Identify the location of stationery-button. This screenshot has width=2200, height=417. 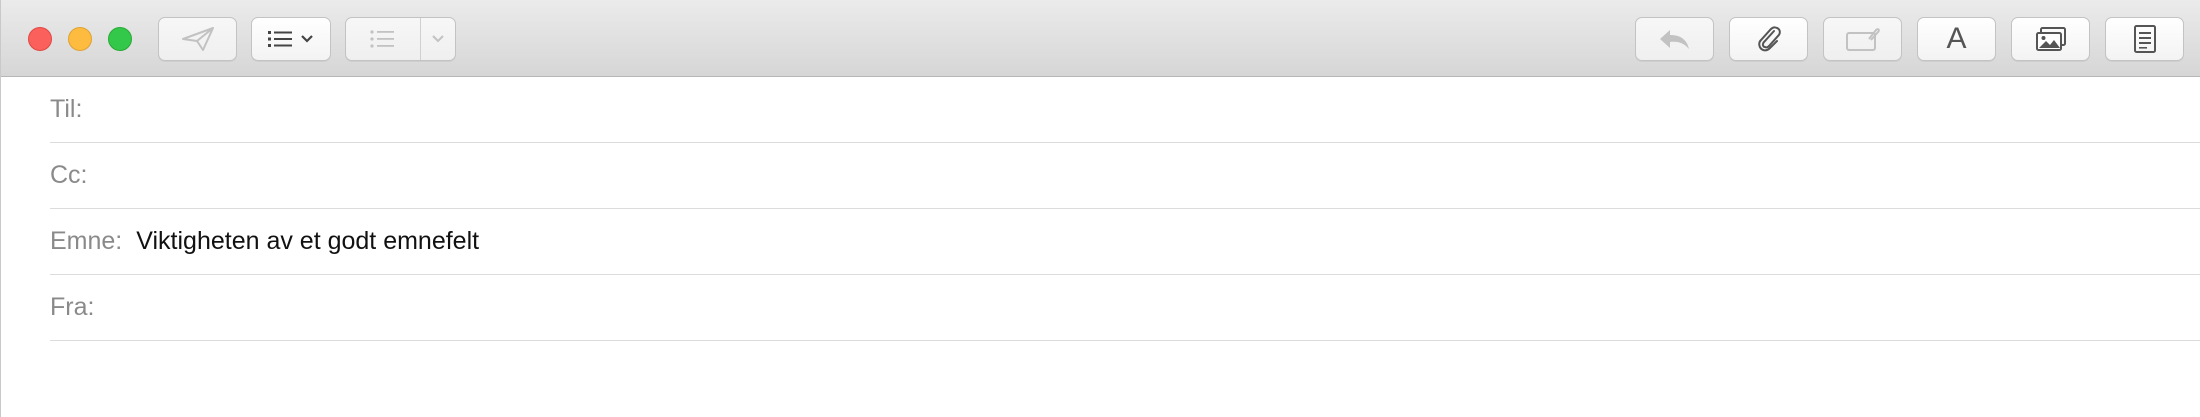
(2144, 39).